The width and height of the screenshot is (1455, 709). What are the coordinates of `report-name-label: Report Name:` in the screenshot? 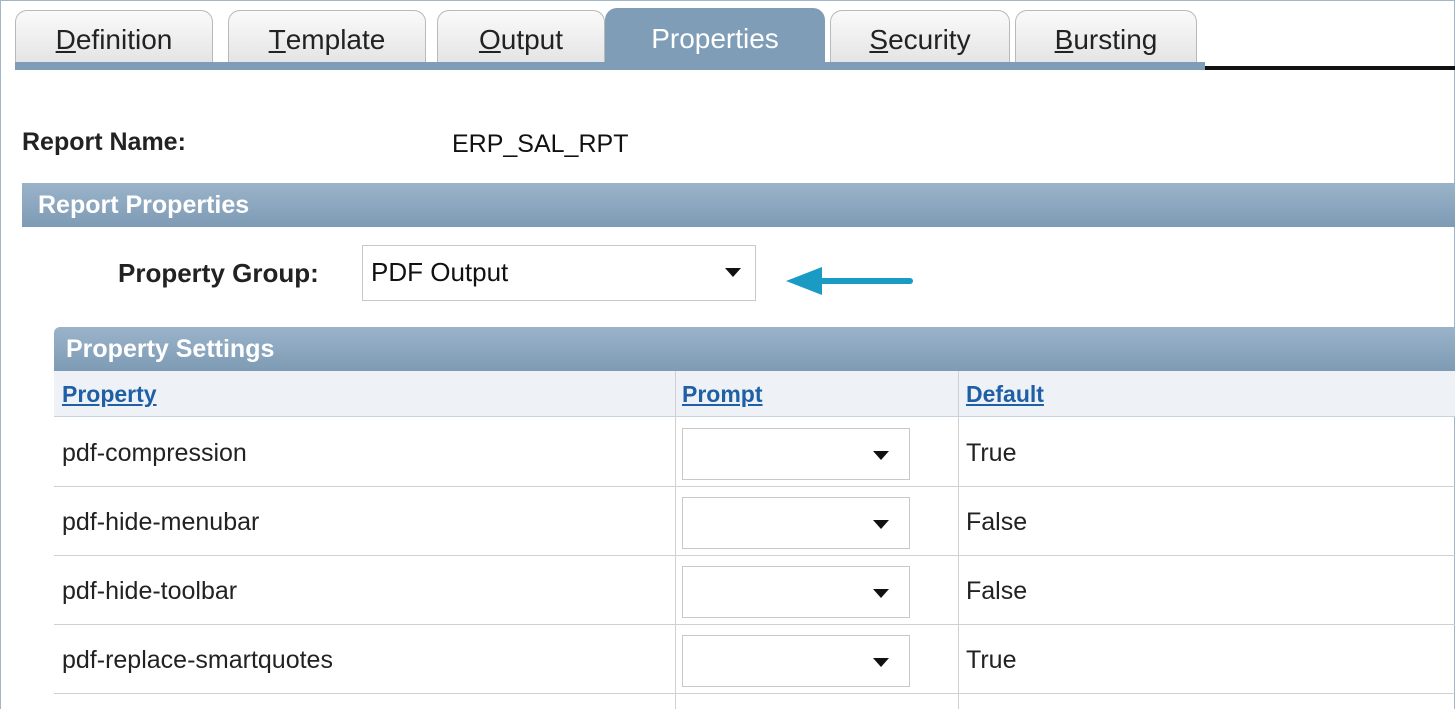 It's located at (104, 142).